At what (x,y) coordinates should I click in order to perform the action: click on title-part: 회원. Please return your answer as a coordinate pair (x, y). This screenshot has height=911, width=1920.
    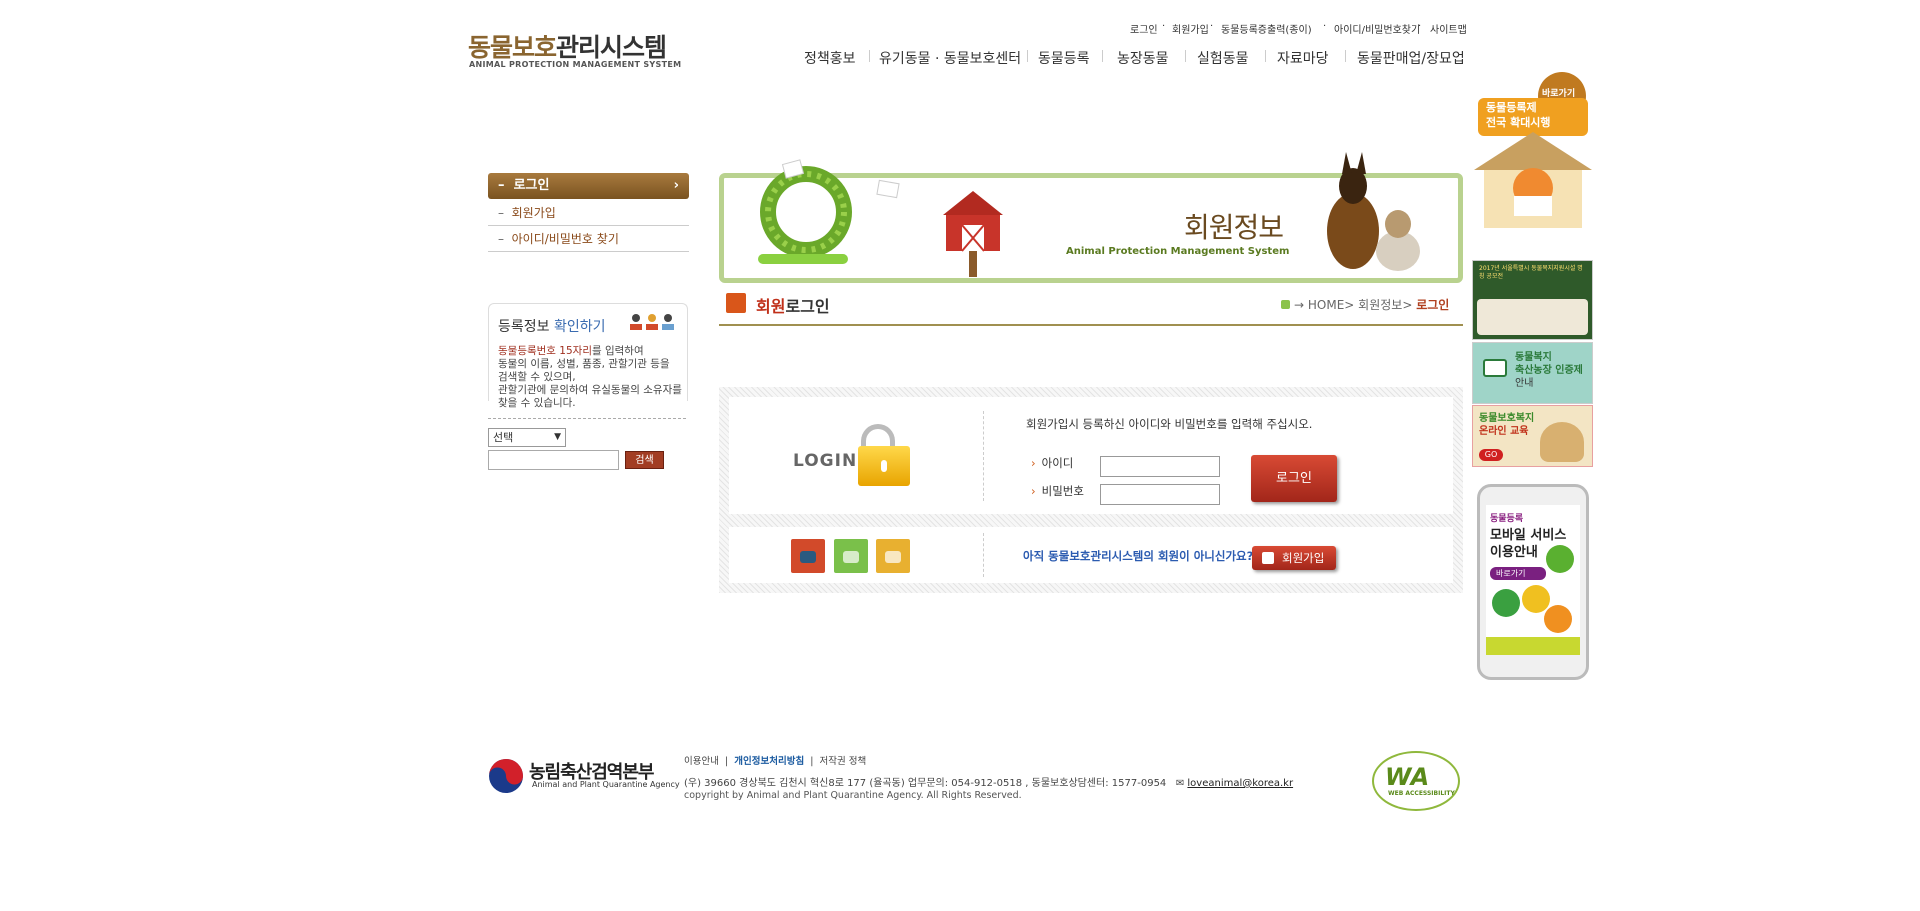
    Looking at the image, I should click on (771, 306).